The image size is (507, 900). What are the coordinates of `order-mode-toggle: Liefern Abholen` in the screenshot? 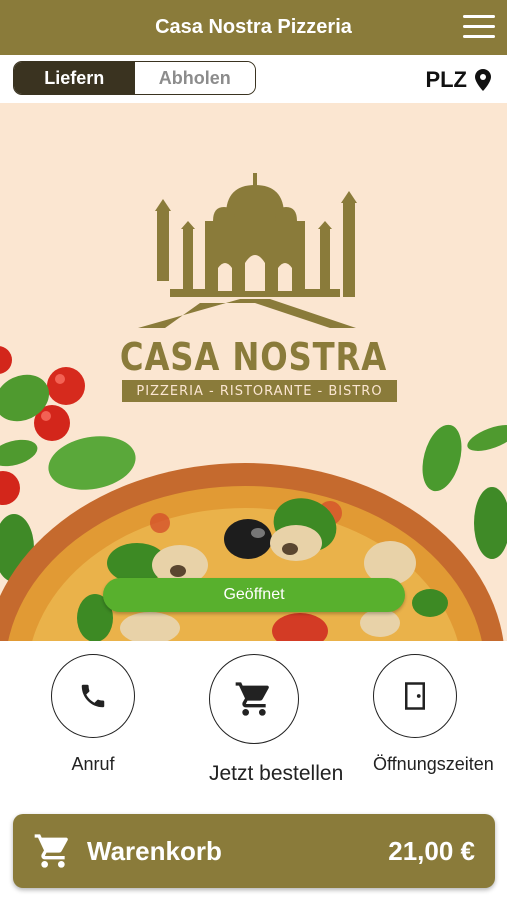 It's located at (134, 78).